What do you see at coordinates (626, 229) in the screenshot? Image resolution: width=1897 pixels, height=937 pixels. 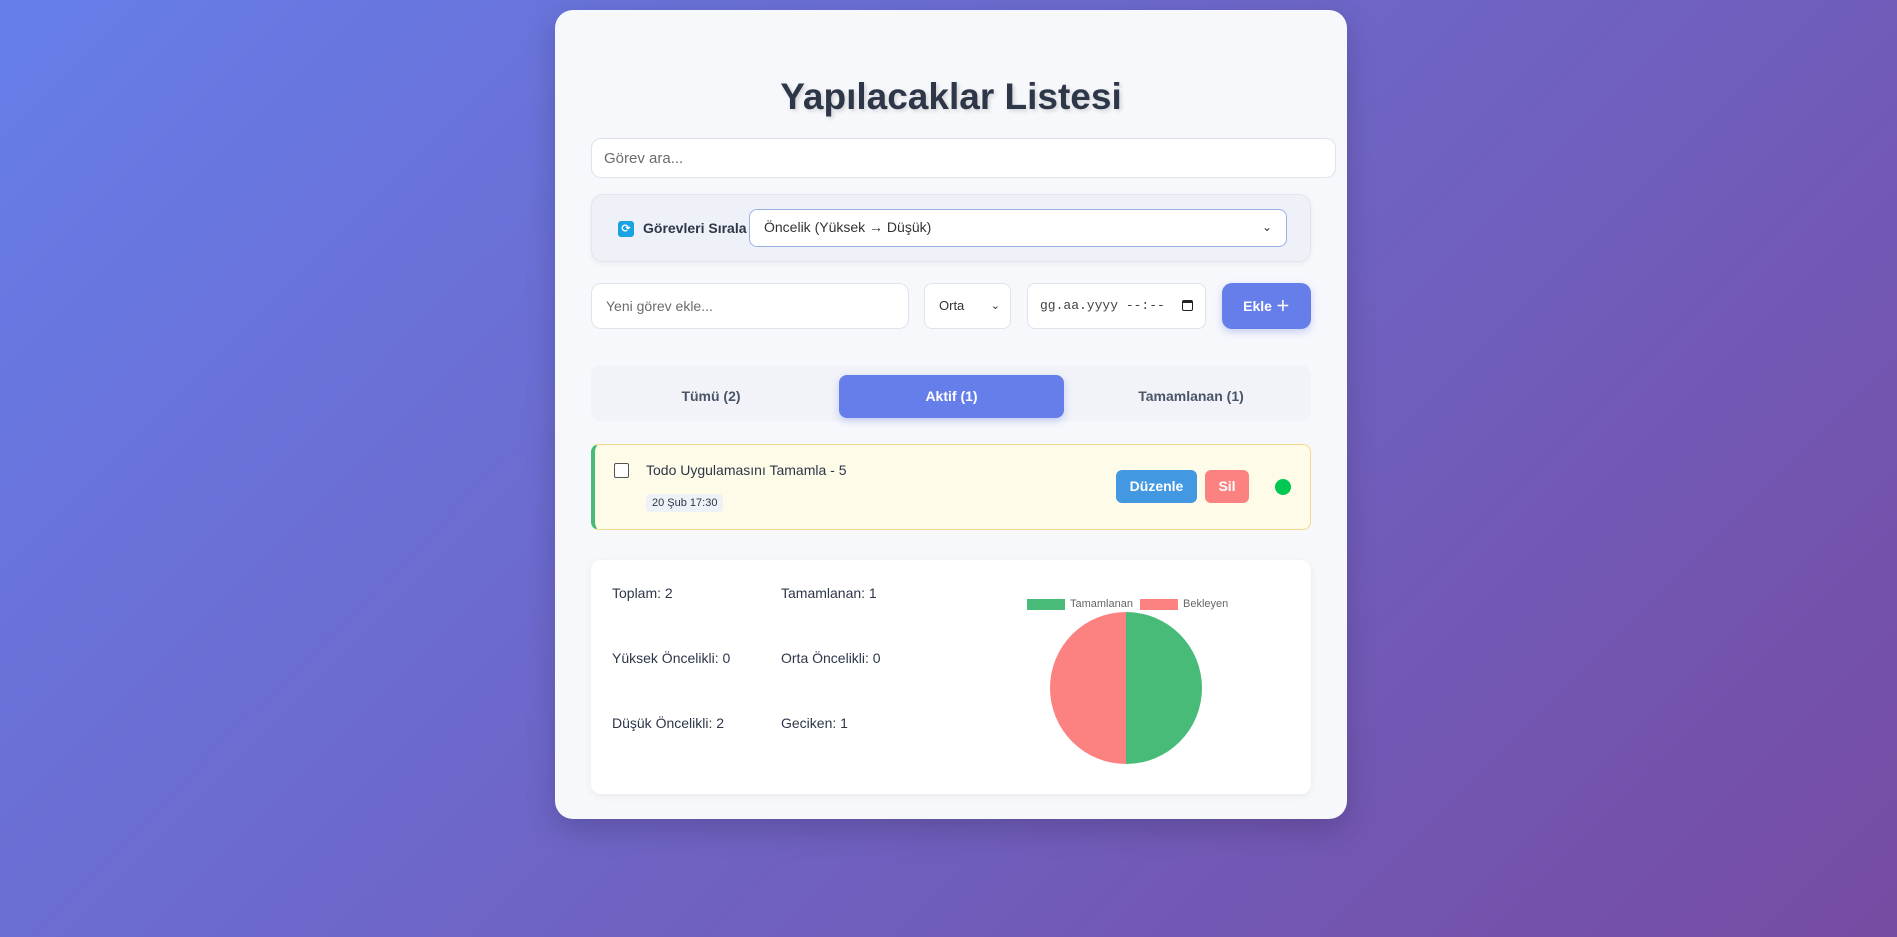 I see `refresh-icon: ⟳` at bounding box center [626, 229].